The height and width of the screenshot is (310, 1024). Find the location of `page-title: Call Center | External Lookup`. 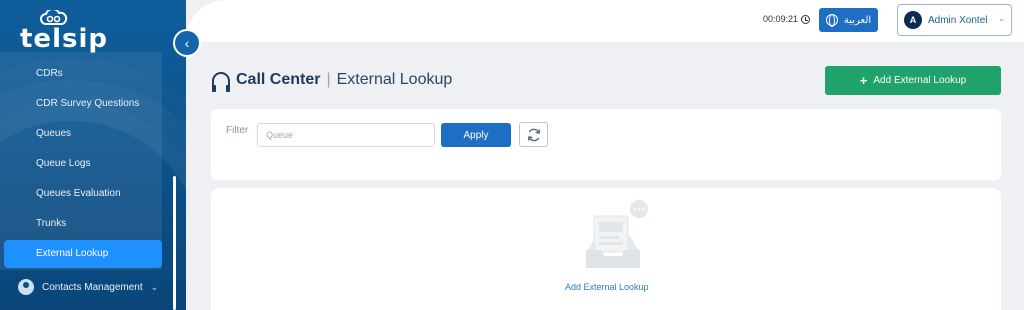

page-title: Call Center | External Lookup is located at coordinates (332, 81).